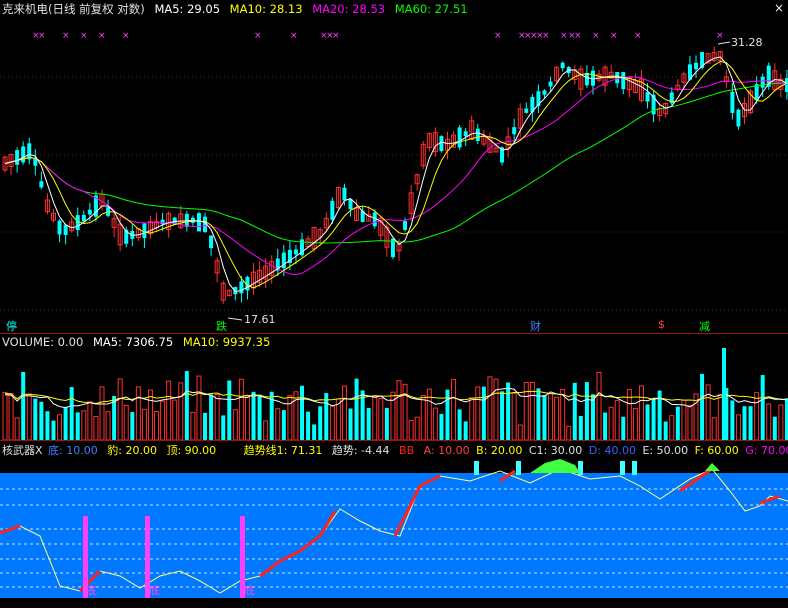  Describe the element at coordinates (431, 9) in the screenshot. I see `ma60-label: MA60: 27.51` at that location.